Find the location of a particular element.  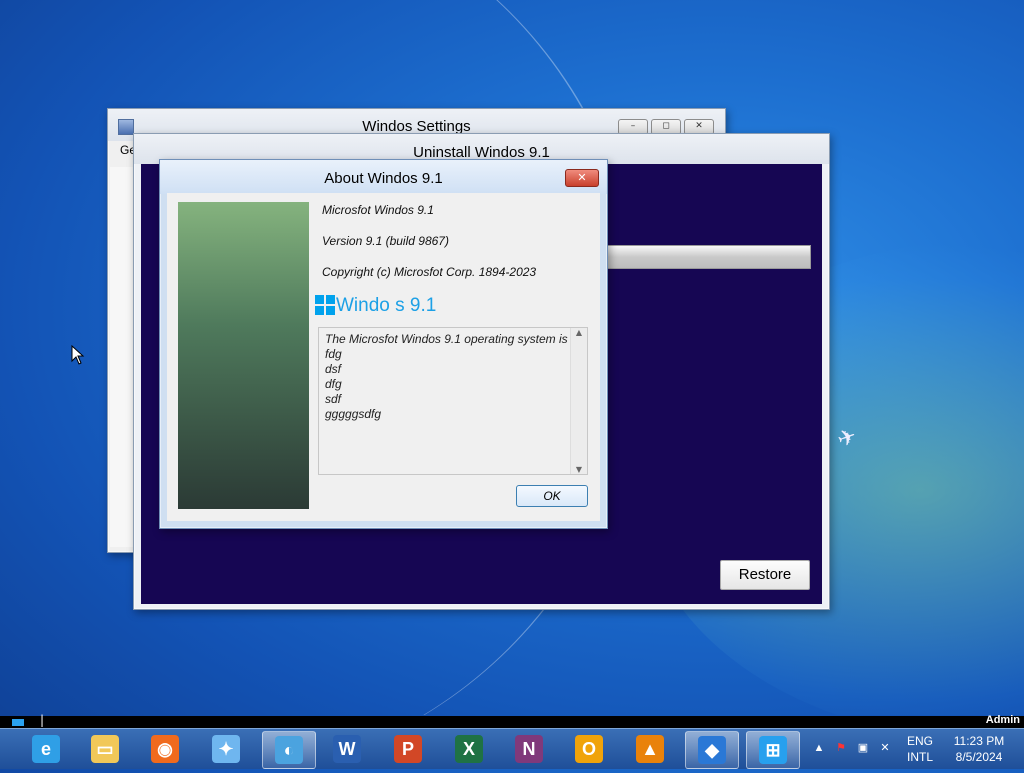

about-titlebar: About Windos 9.1 is located at coordinates (383, 177).